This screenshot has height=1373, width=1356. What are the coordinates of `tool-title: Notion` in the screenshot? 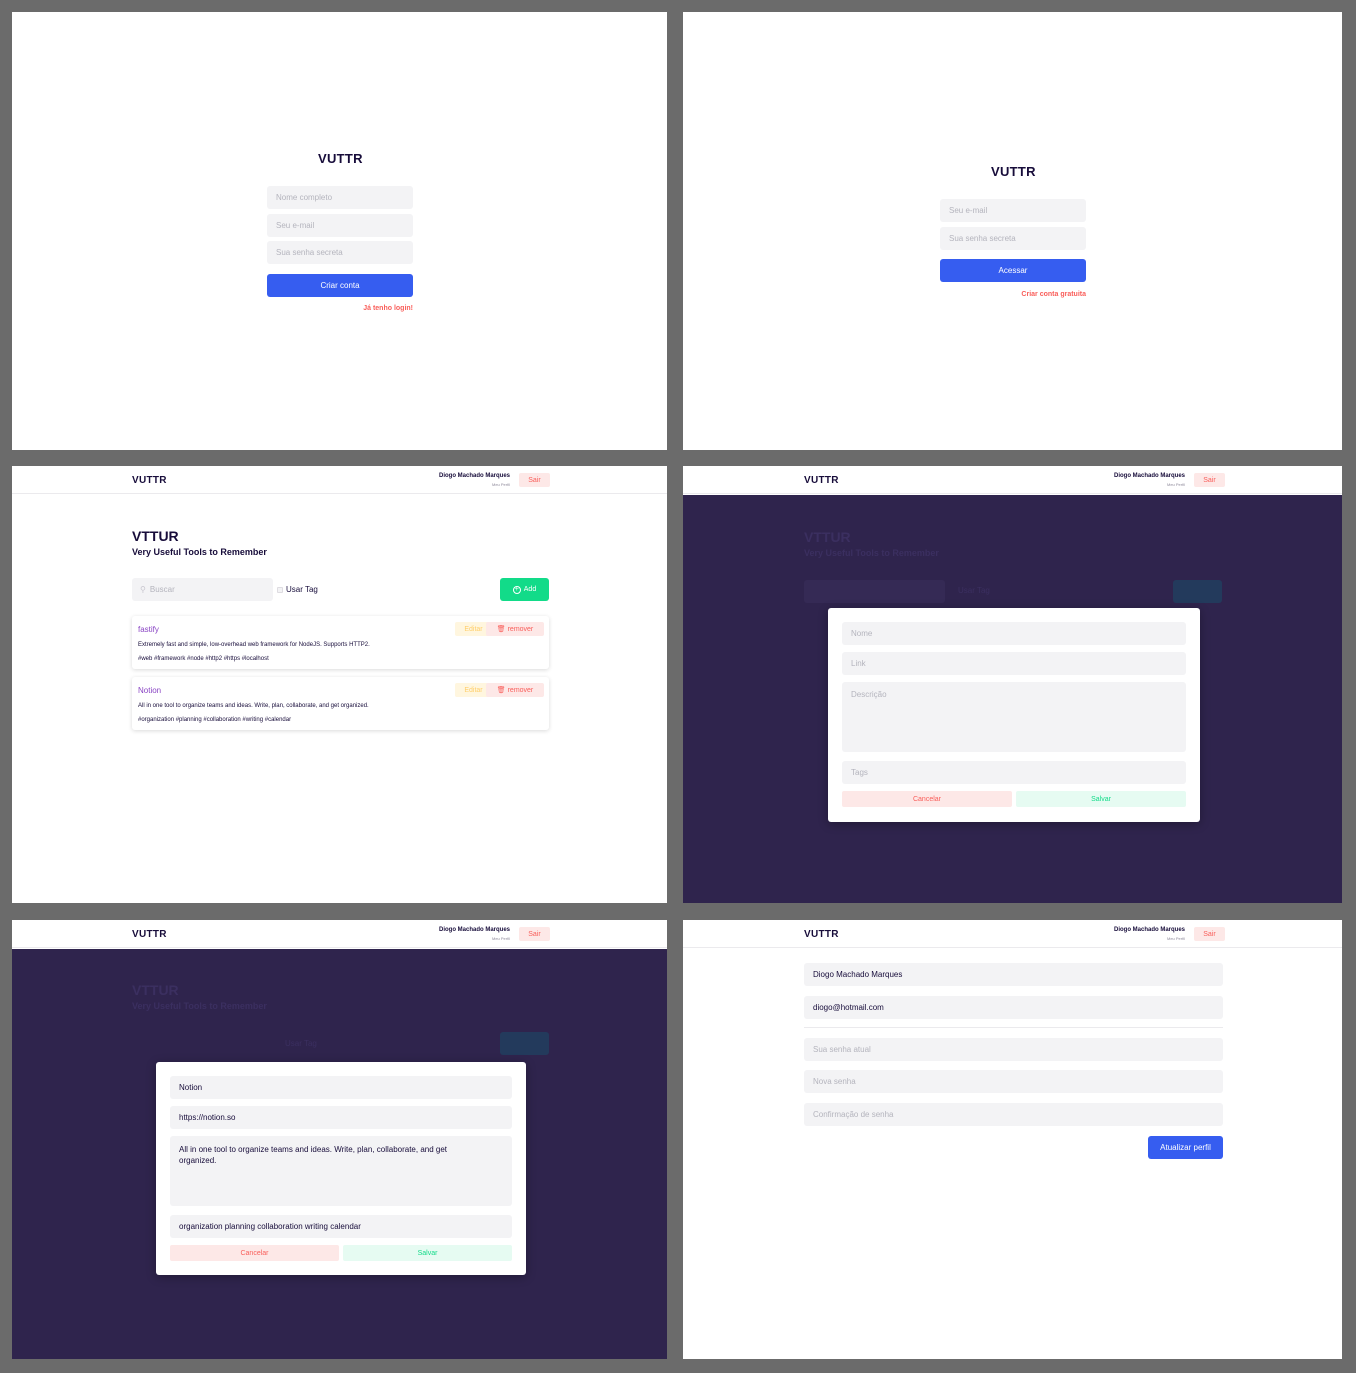 It's located at (149, 690).